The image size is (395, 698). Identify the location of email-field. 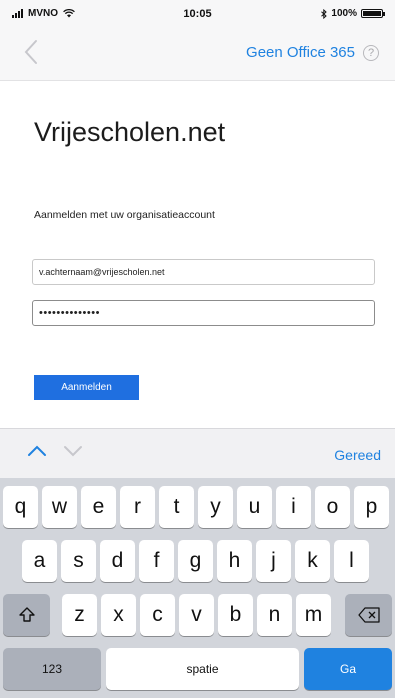
(203, 272).